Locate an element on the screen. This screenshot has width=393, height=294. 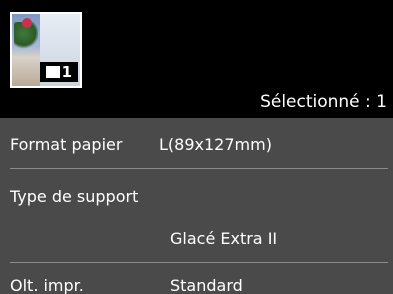
print-quality-label: Olt. impr. is located at coordinates (47, 285).